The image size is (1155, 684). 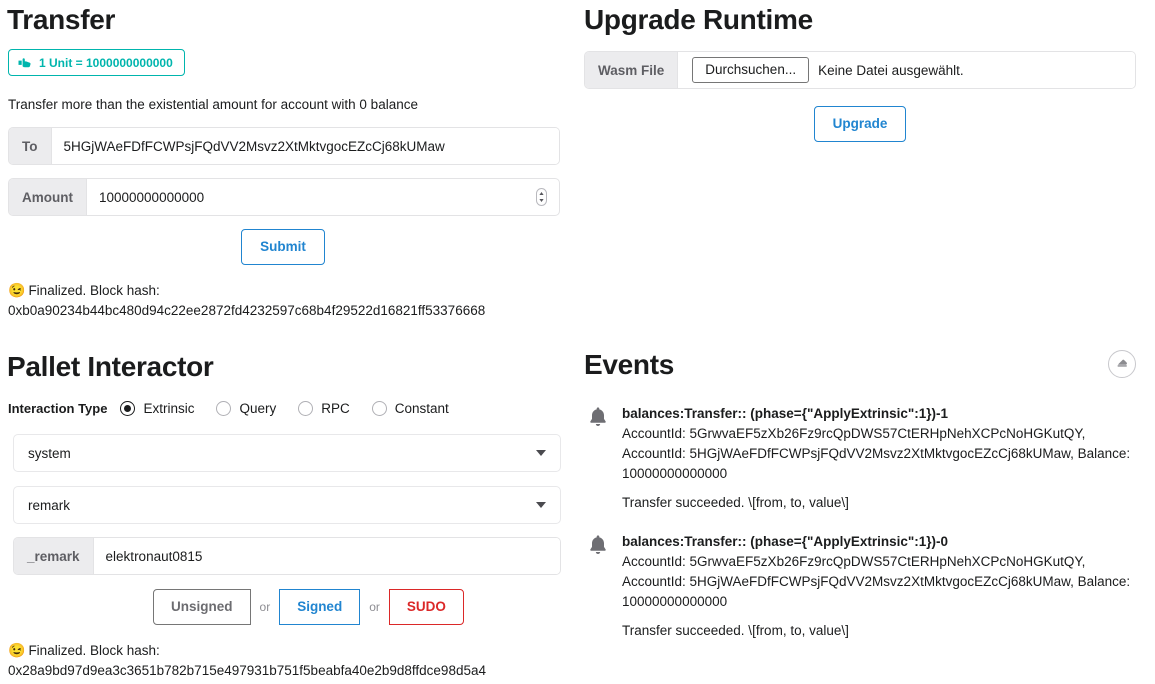 What do you see at coordinates (379, 408) in the screenshot?
I see `radio-constant-dot` at bounding box center [379, 408].